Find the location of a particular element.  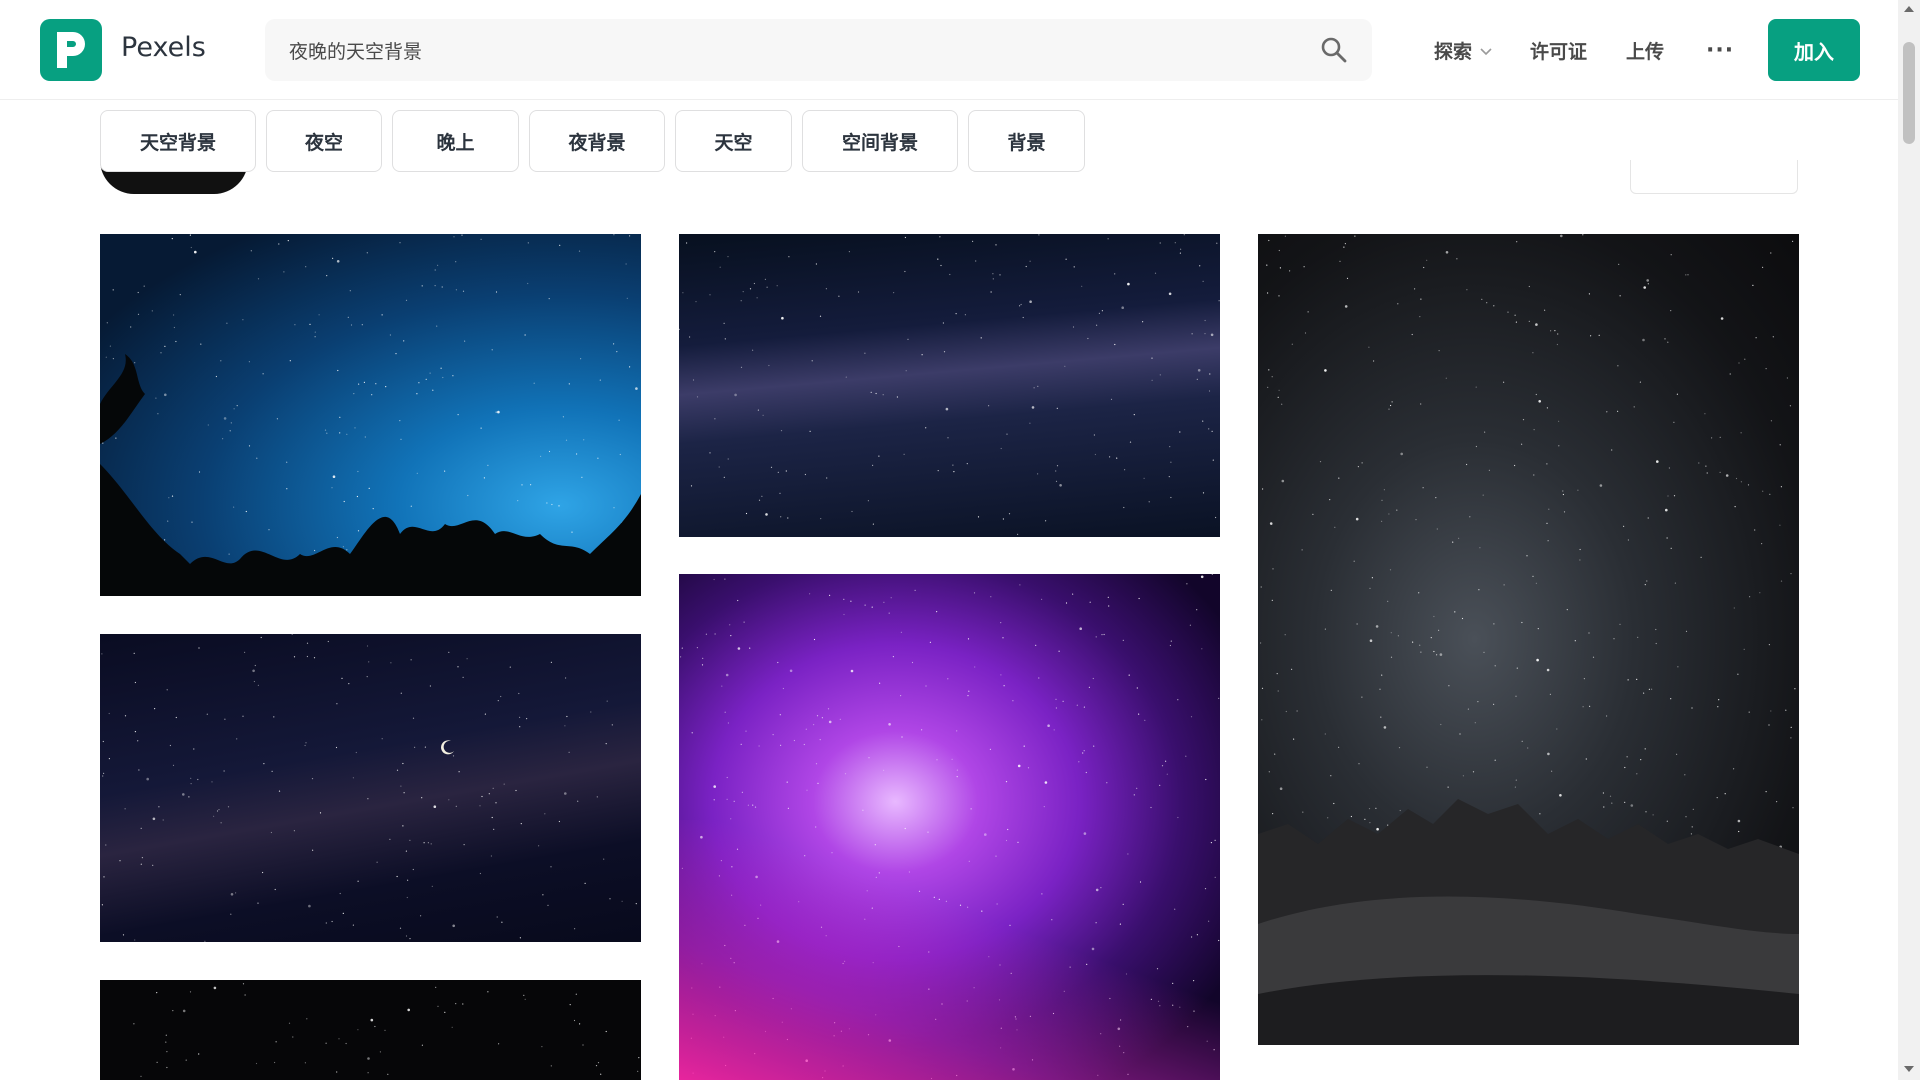

scrollbar-thumb is located at coordinates (1909, 93).